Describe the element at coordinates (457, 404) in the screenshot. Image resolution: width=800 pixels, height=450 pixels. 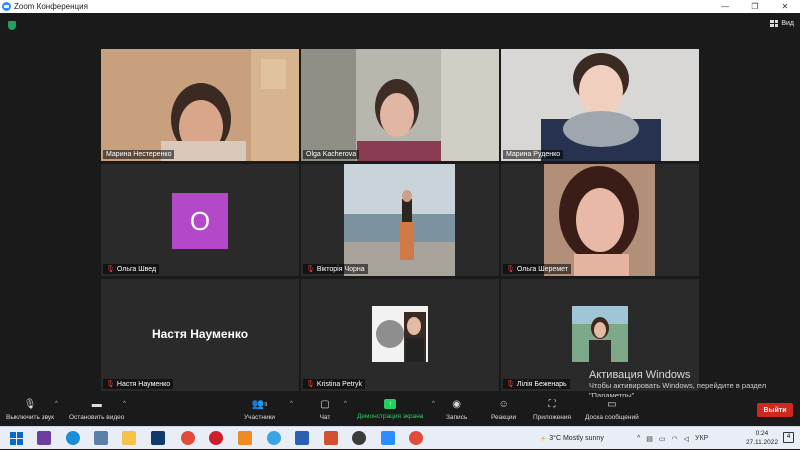
I see `record-icon: ◉` at that location.